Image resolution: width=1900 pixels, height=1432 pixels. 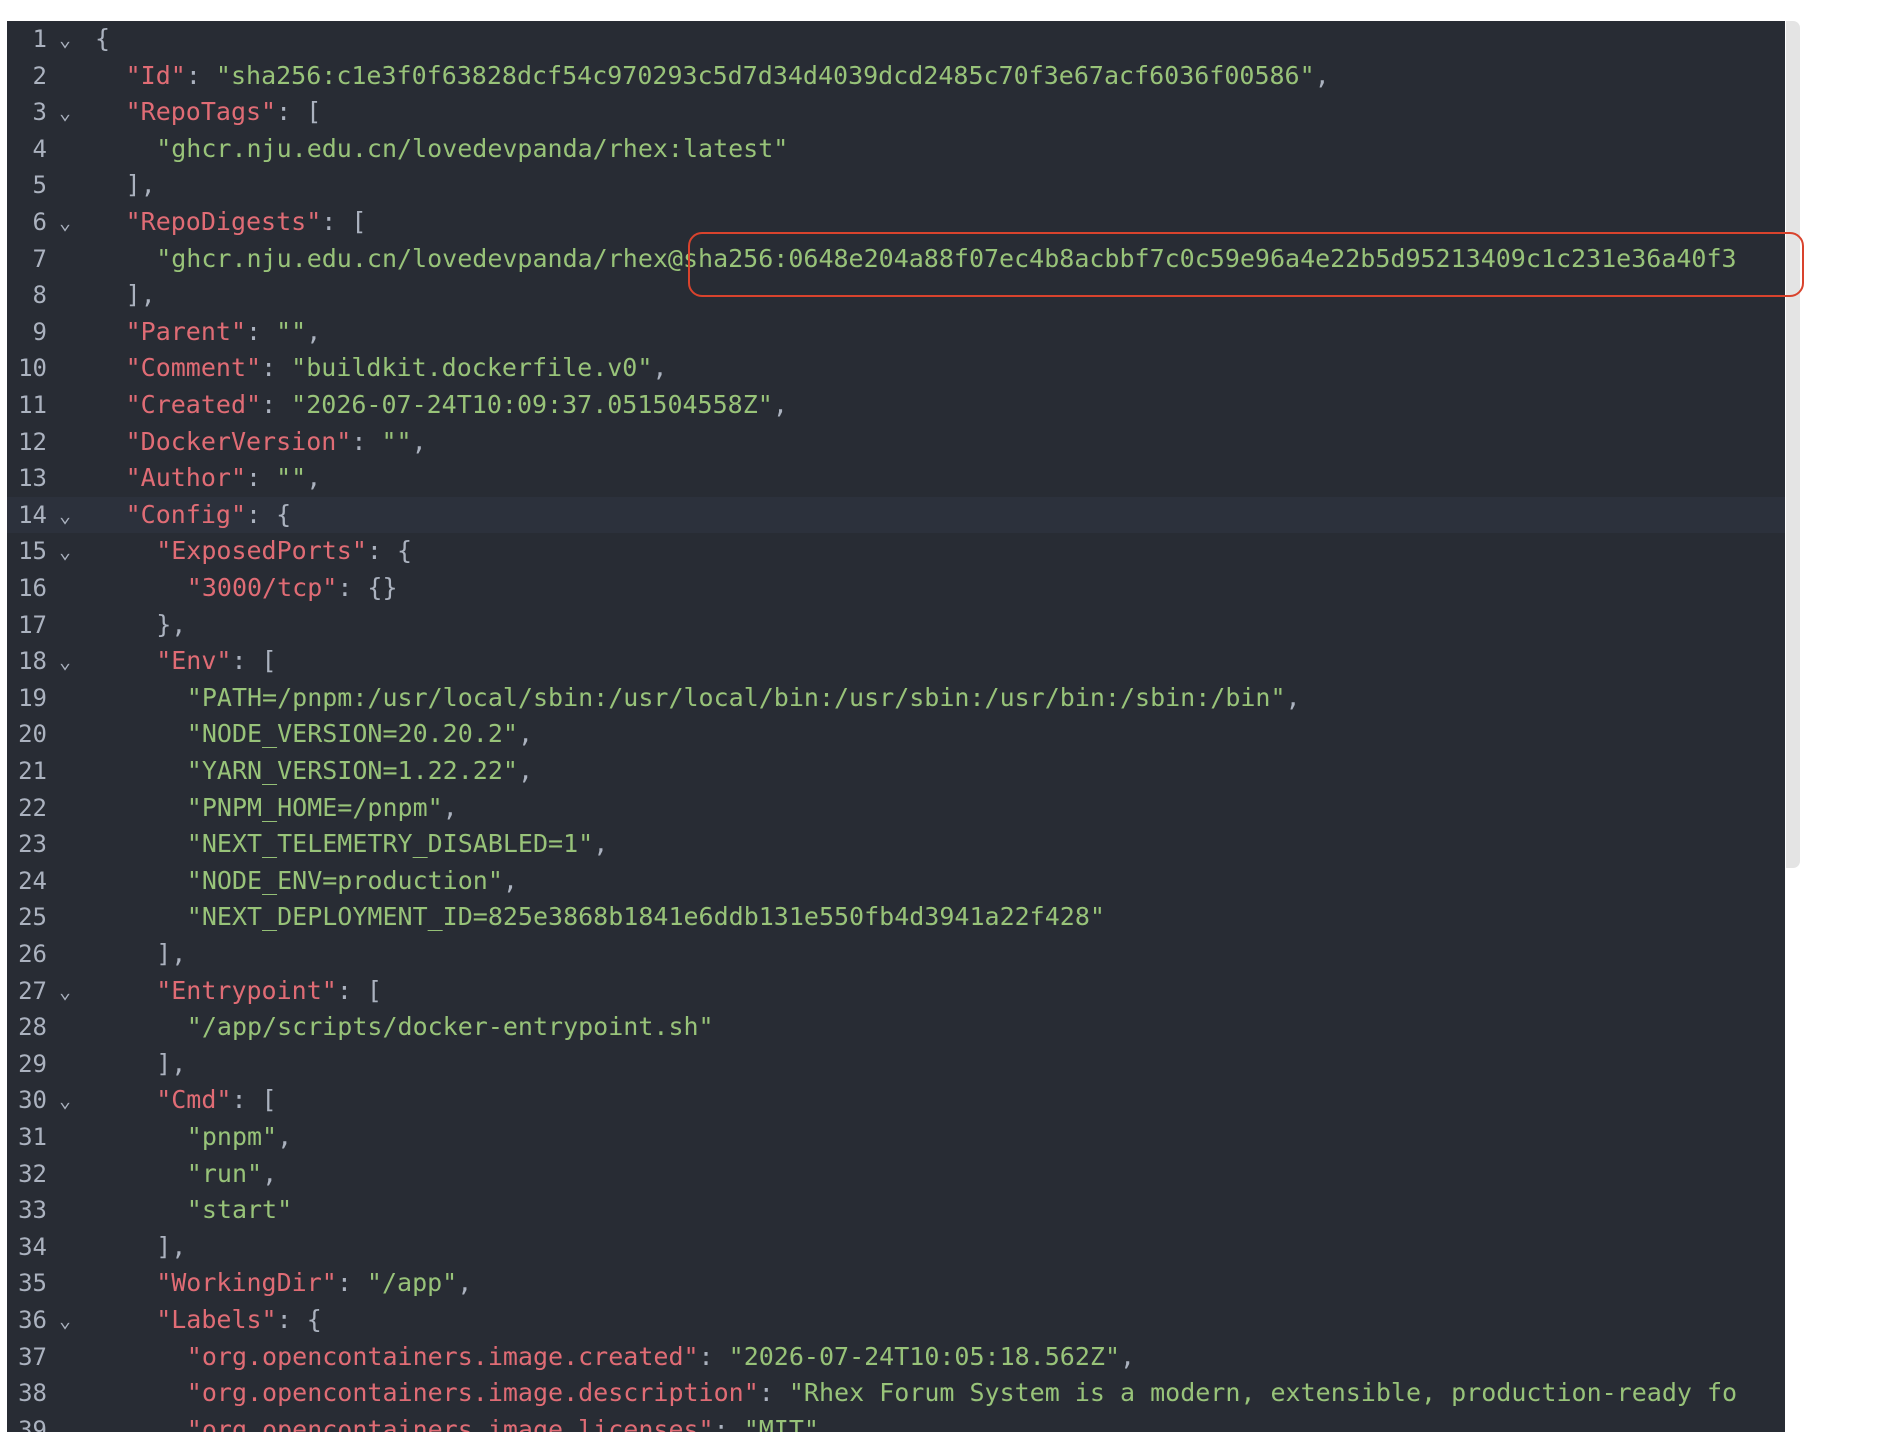 What do you see at coordinates (896, 808) in the screenshot?
I see `code-line: 22 "PNPM_HOME=/pnpm",` at bounding box center [896, 808].